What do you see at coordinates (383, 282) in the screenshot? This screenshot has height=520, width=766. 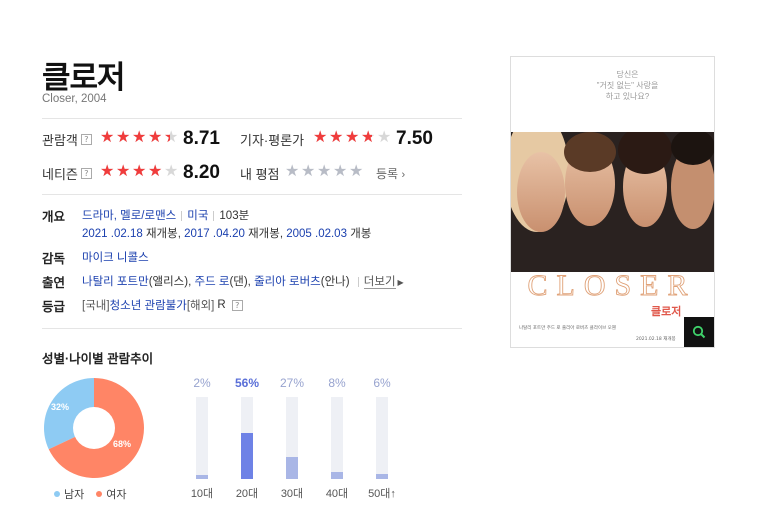 I see `more-cast-link: 더보기 ▶` at bounding box center [383, 282].